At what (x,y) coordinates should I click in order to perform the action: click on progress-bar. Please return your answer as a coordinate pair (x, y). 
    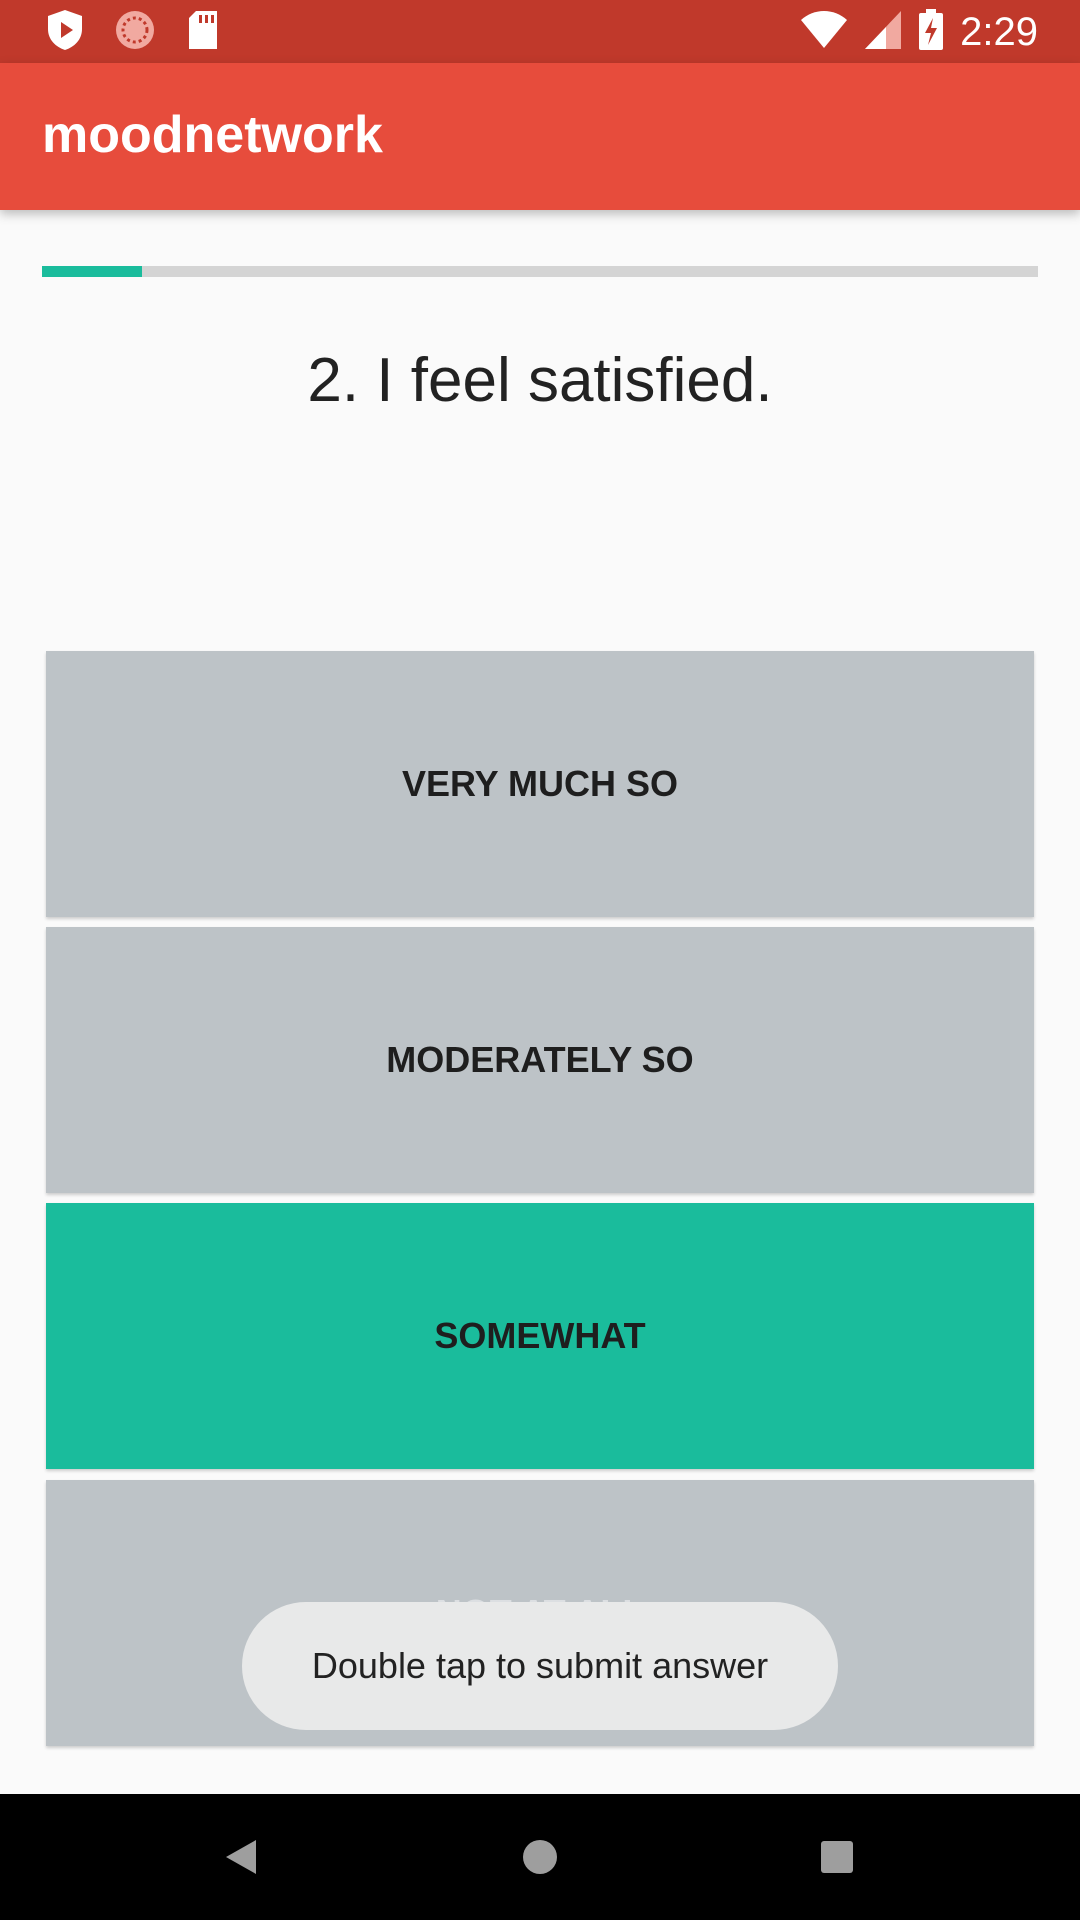
    Looking at the image, I should click on (540, 271).